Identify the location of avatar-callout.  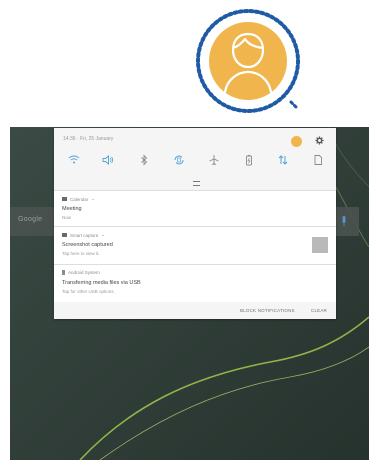
(248, 61).